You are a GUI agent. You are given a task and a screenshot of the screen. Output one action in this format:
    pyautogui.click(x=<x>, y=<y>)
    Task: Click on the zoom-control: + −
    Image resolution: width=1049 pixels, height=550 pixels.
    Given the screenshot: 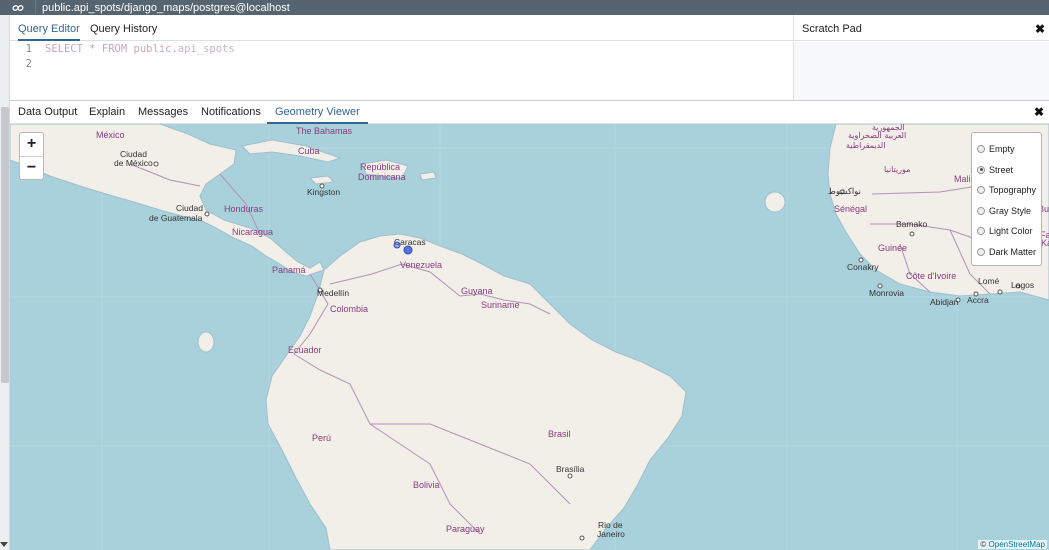 What is the action you would take?
    pyautogui.click(x=31, y=156)
    